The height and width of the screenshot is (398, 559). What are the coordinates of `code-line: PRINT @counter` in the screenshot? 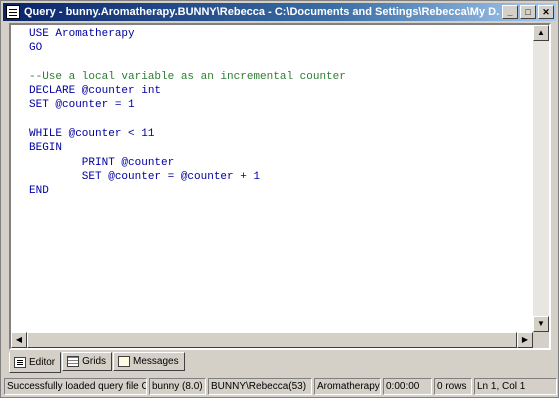 It's located at (281, 163).